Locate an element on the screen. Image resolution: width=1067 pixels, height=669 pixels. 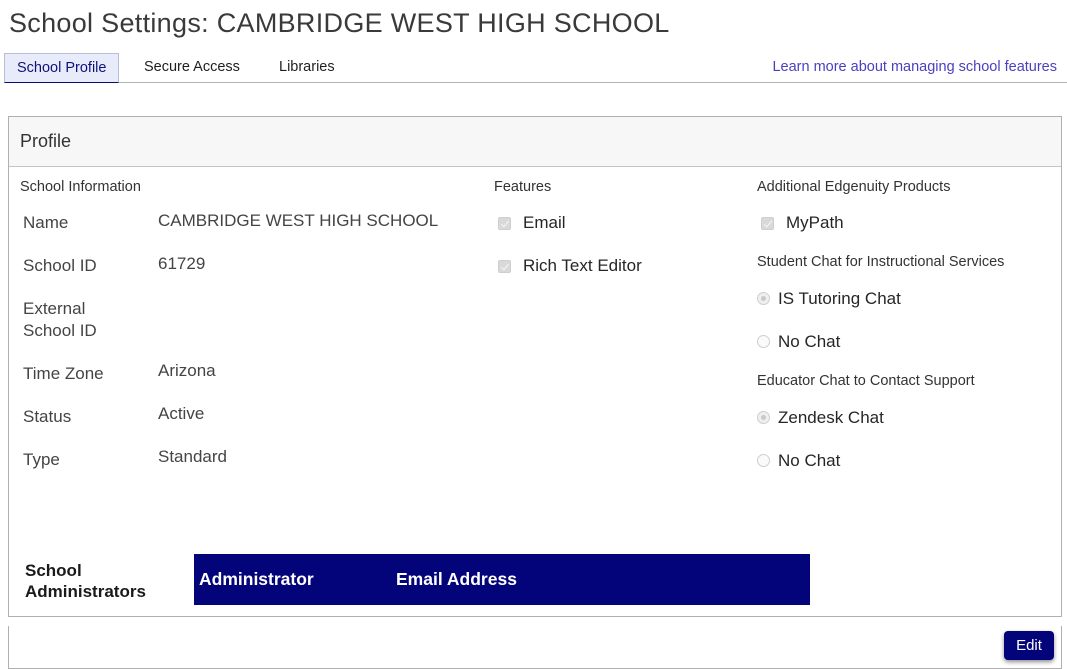
school-administrators-label: School Administrators is located at coordinates (85, 581).